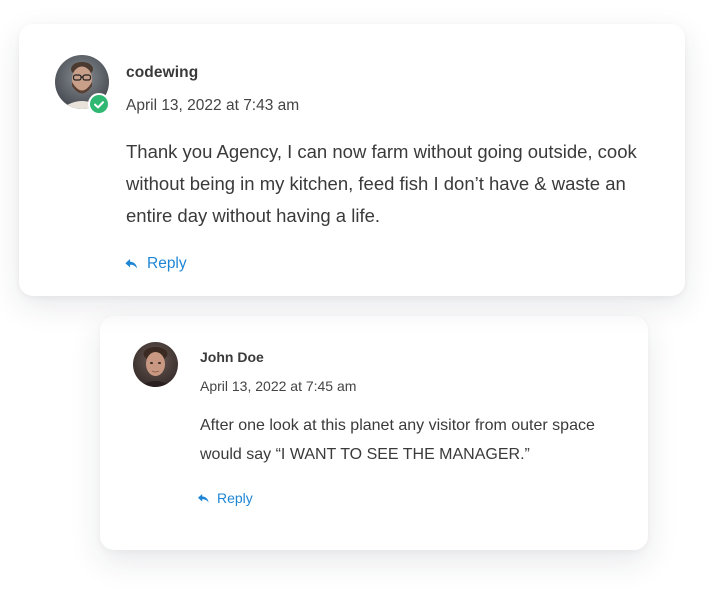  What do you see at coordinates (232, 357) in the screenshot?
I see `comment-author: John Doe` at bounding box center [232, 357].